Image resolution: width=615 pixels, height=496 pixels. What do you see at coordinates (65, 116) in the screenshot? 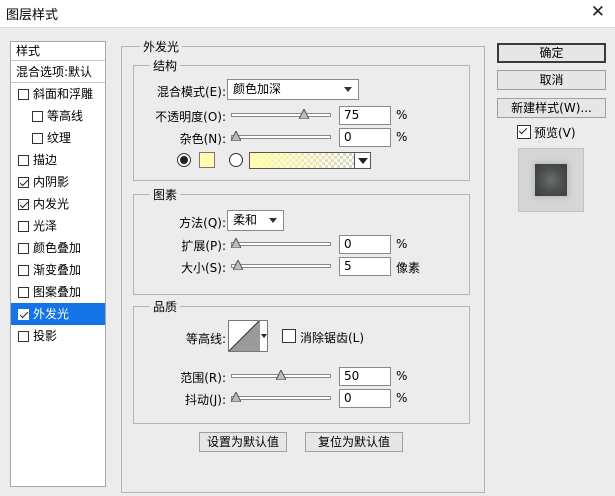
I see `style-list-item-label: 等高线` at bounding box center [65, 116].